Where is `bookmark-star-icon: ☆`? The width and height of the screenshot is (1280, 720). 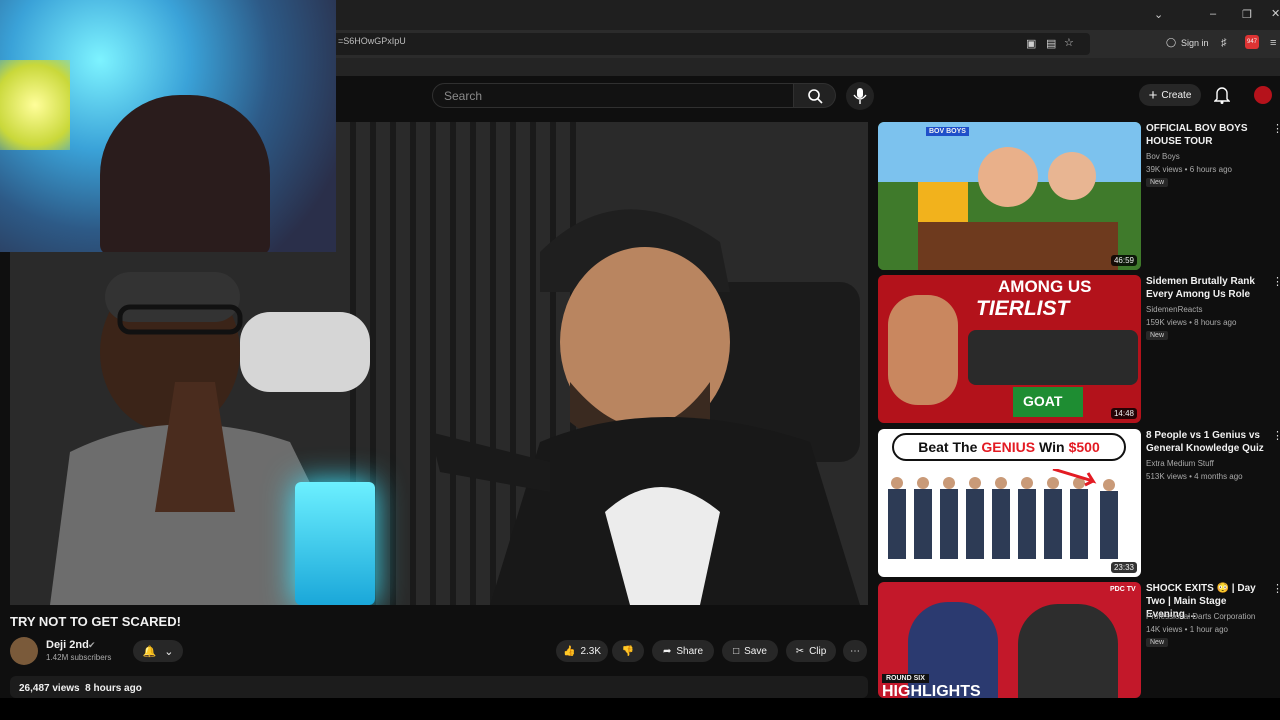 bookmark-star-icon: ☆ is located at coordinates (1069, 42).